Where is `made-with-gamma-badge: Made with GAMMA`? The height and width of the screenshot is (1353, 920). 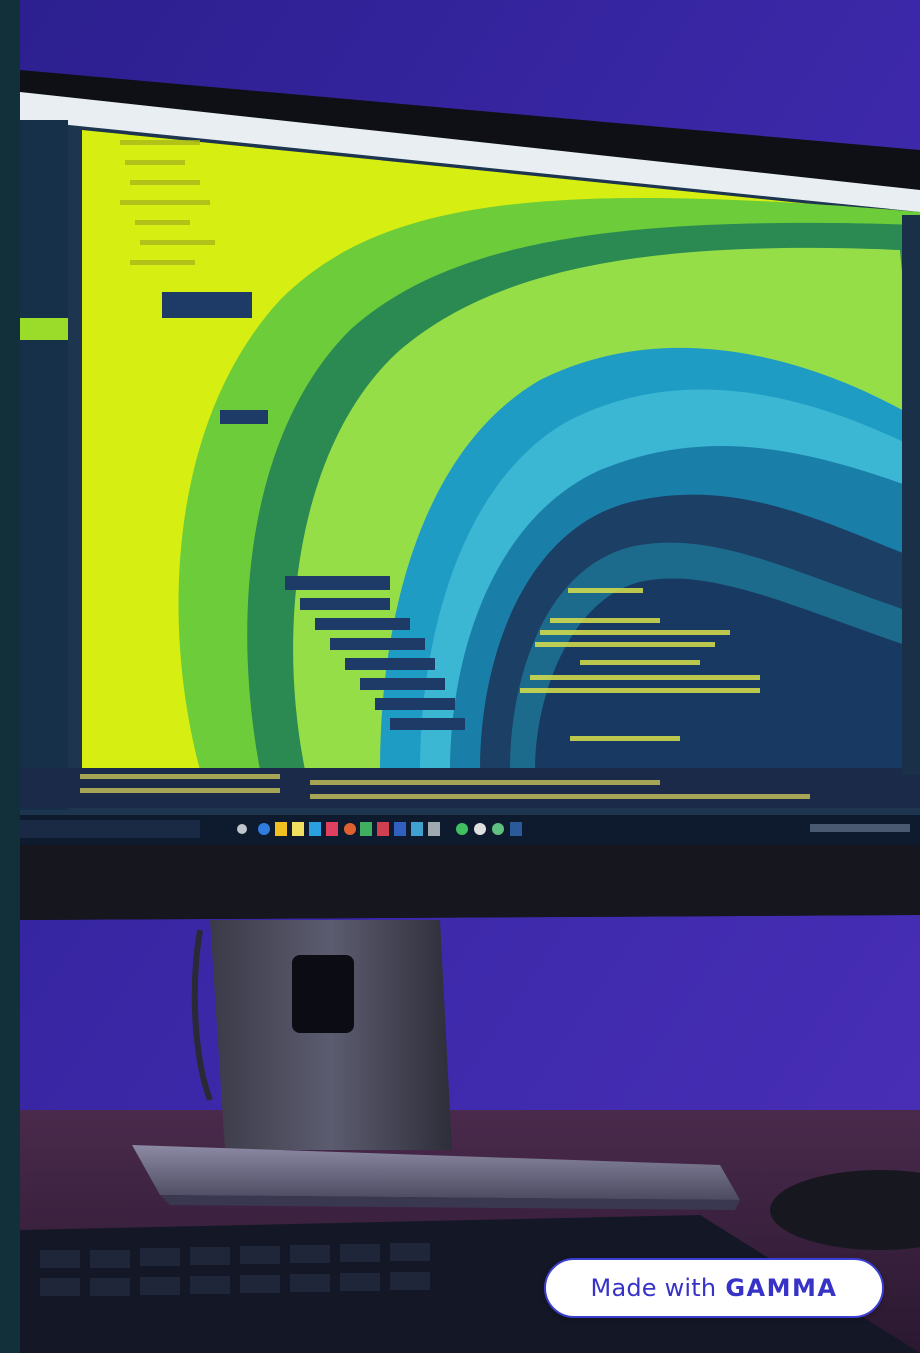
made-with-gamma-badge: Made with GAMMA is located at coordinates (714, 1288).